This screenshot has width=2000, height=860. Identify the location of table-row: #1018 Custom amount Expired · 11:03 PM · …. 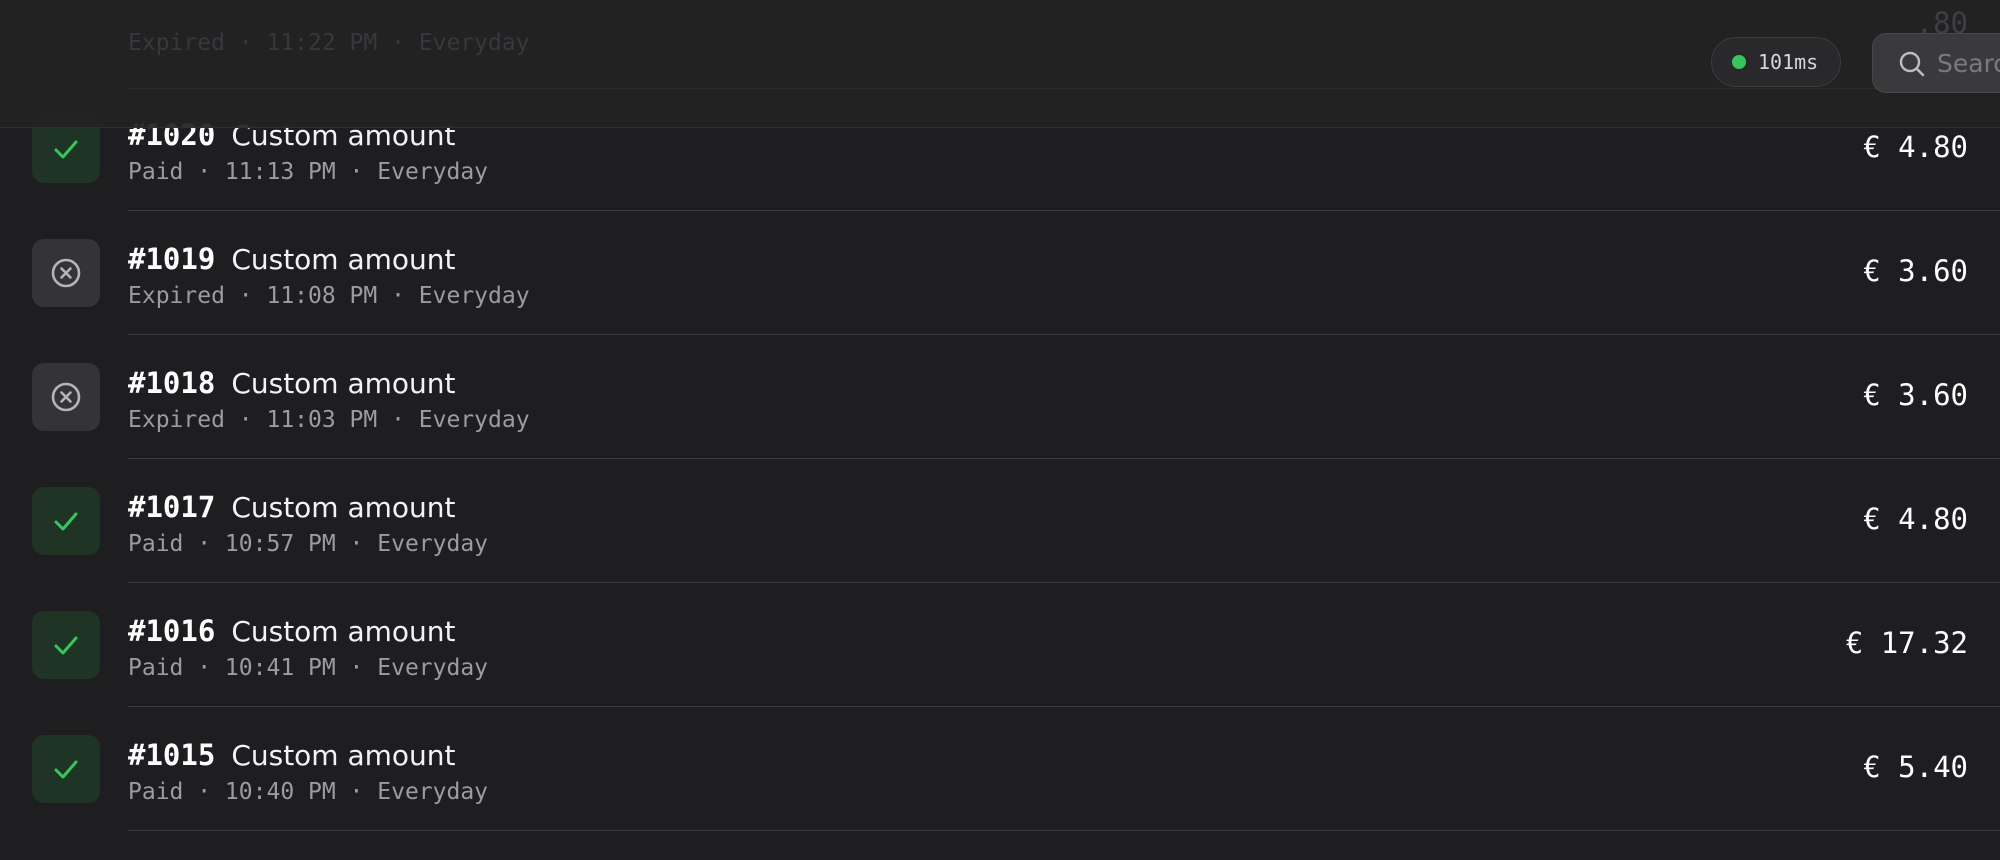
(1000, 397).